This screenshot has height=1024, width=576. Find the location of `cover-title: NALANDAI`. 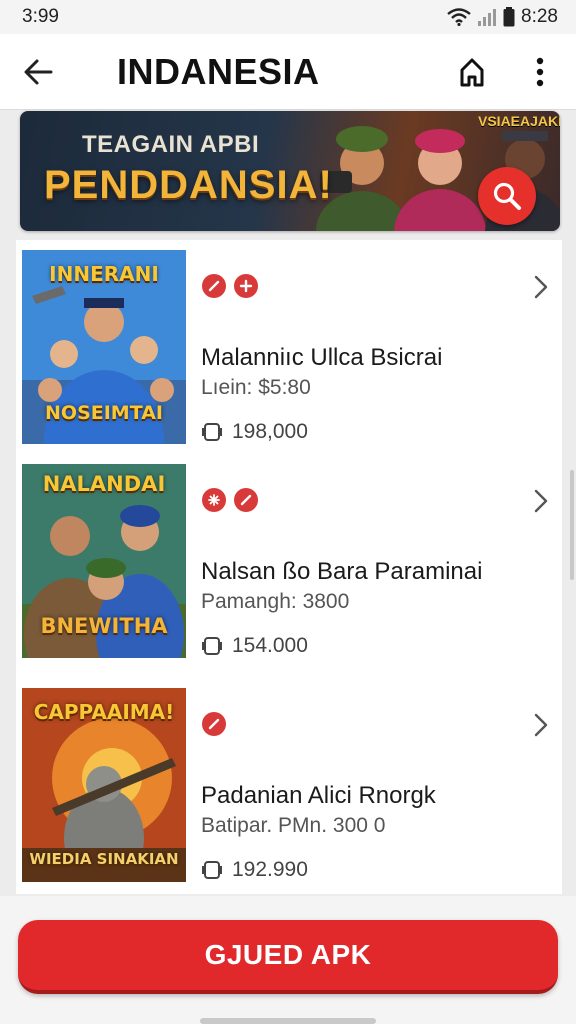

cover-title: NALANDAI is located at coordinates (104, 484).